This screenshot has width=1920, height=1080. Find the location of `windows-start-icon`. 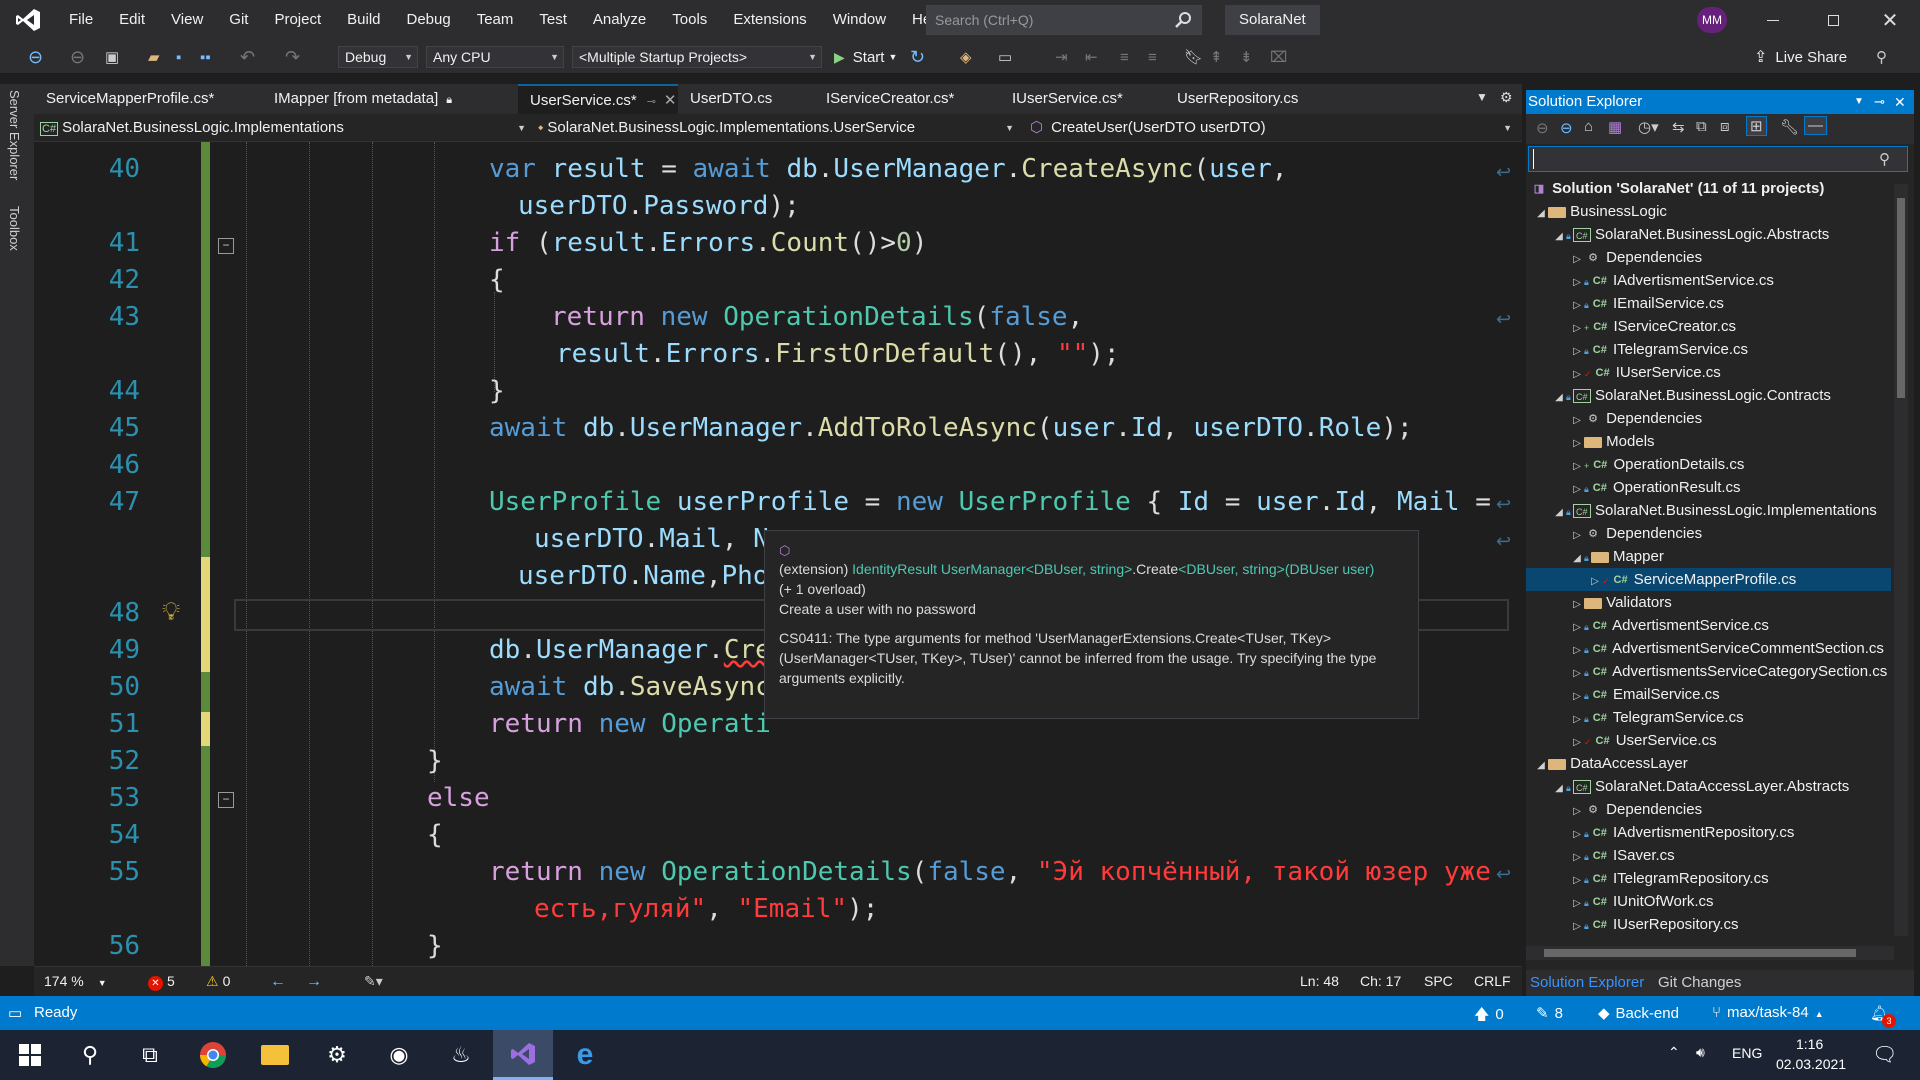

windows-start-icon is located at coordinates (30, 1055).